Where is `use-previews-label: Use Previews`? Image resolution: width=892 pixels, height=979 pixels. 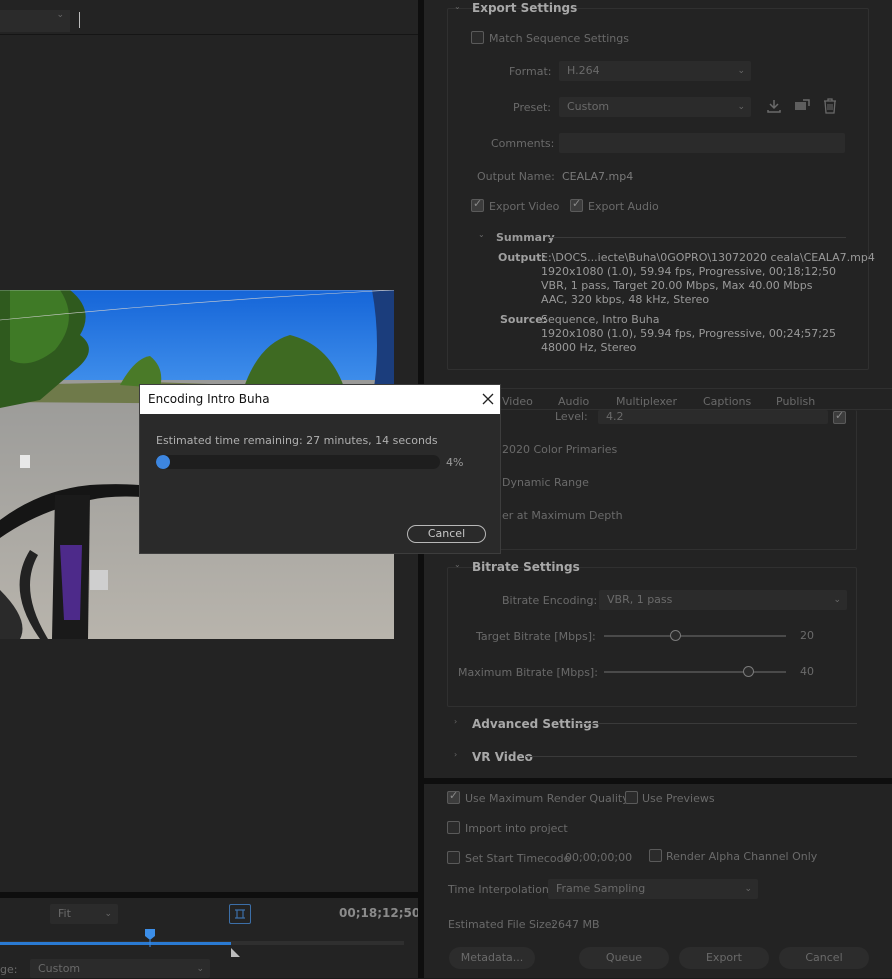
use-previews-label: Use Previews is located at coordinates (678, 798).